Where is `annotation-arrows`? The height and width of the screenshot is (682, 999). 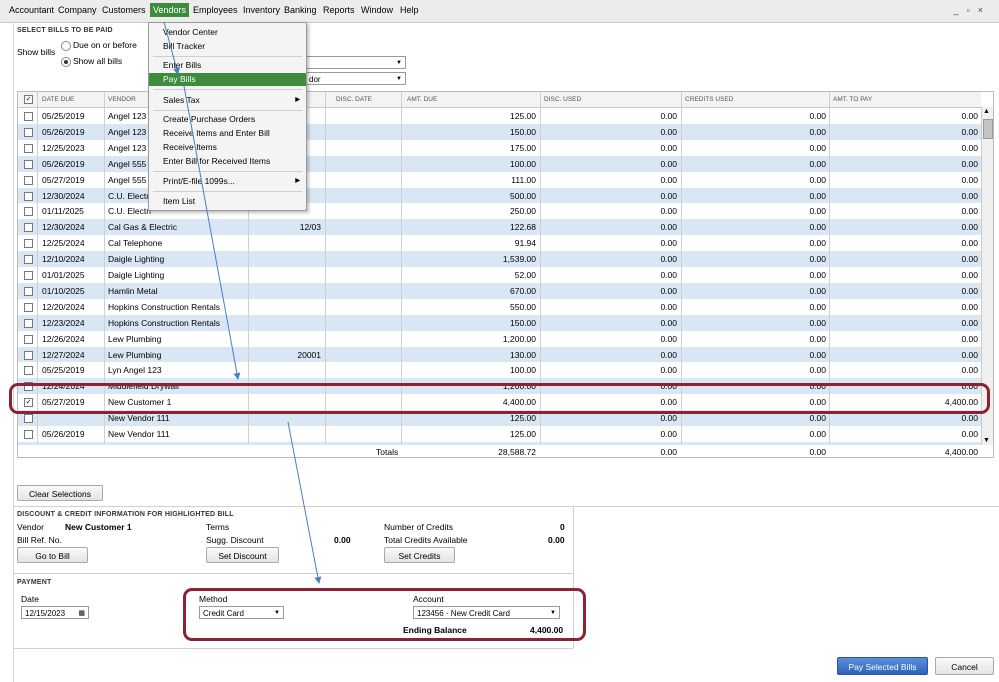 annotation-arrows is located at coordinates (242, 302).